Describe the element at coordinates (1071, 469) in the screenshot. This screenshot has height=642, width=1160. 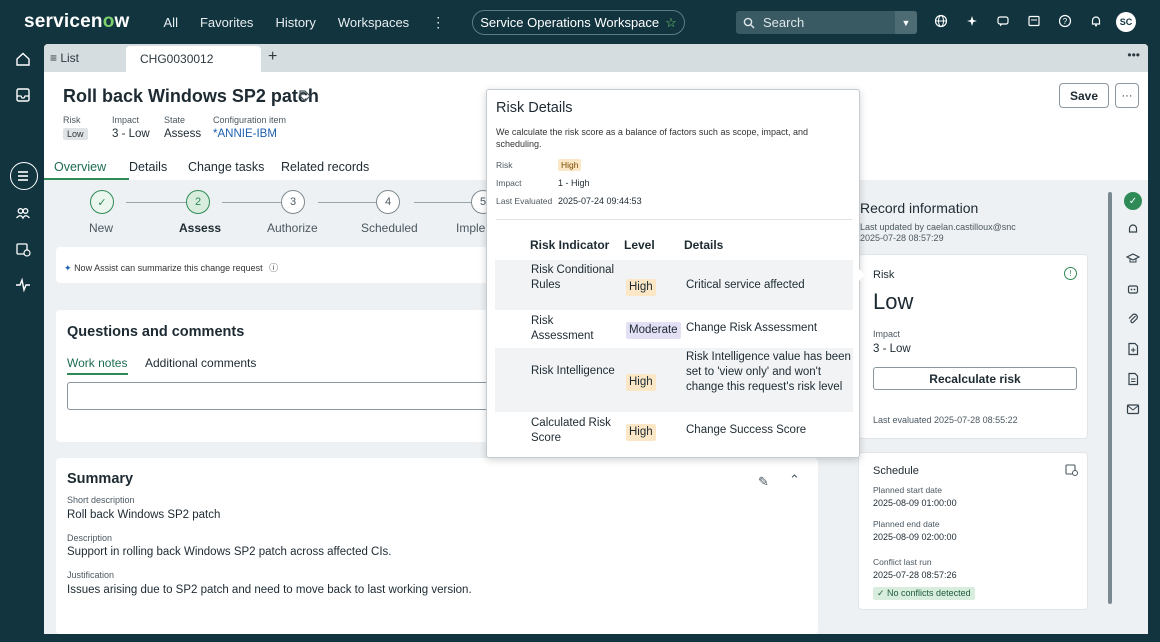
I see `schedule-calendar-icon` at that location.